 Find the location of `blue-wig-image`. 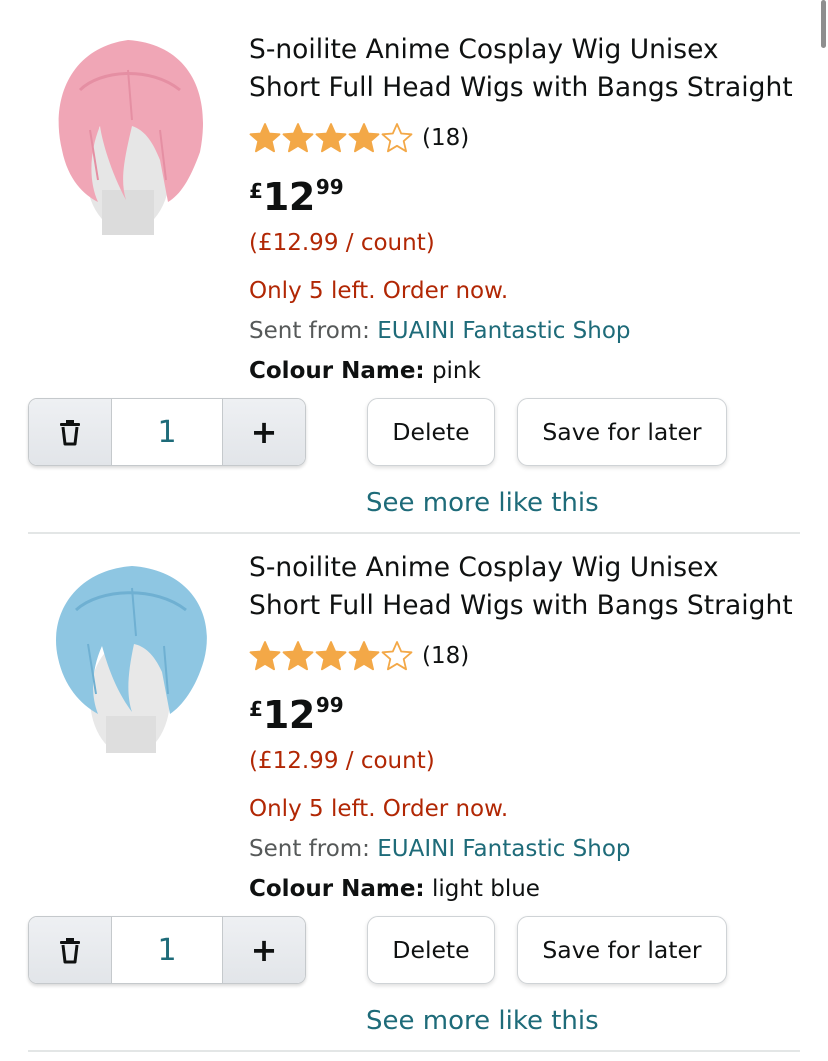

blue-wig-image is located at coordinates (130, 650).